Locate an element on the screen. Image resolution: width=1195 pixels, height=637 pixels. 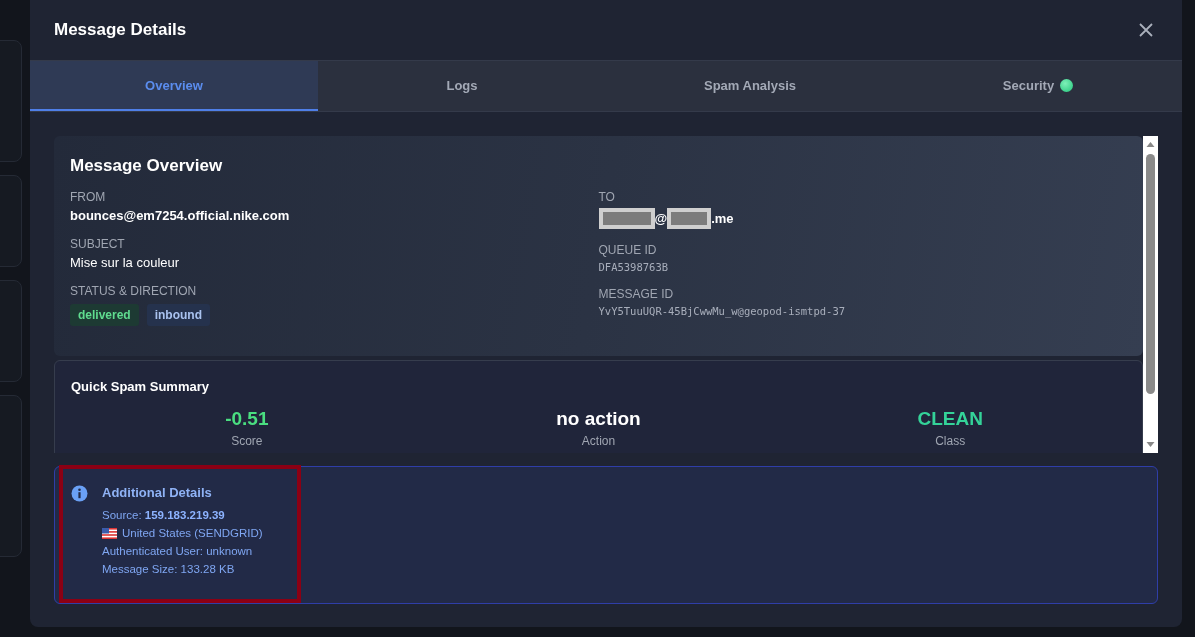
metric-value: -0.51 is located at coordinates (247, 419).